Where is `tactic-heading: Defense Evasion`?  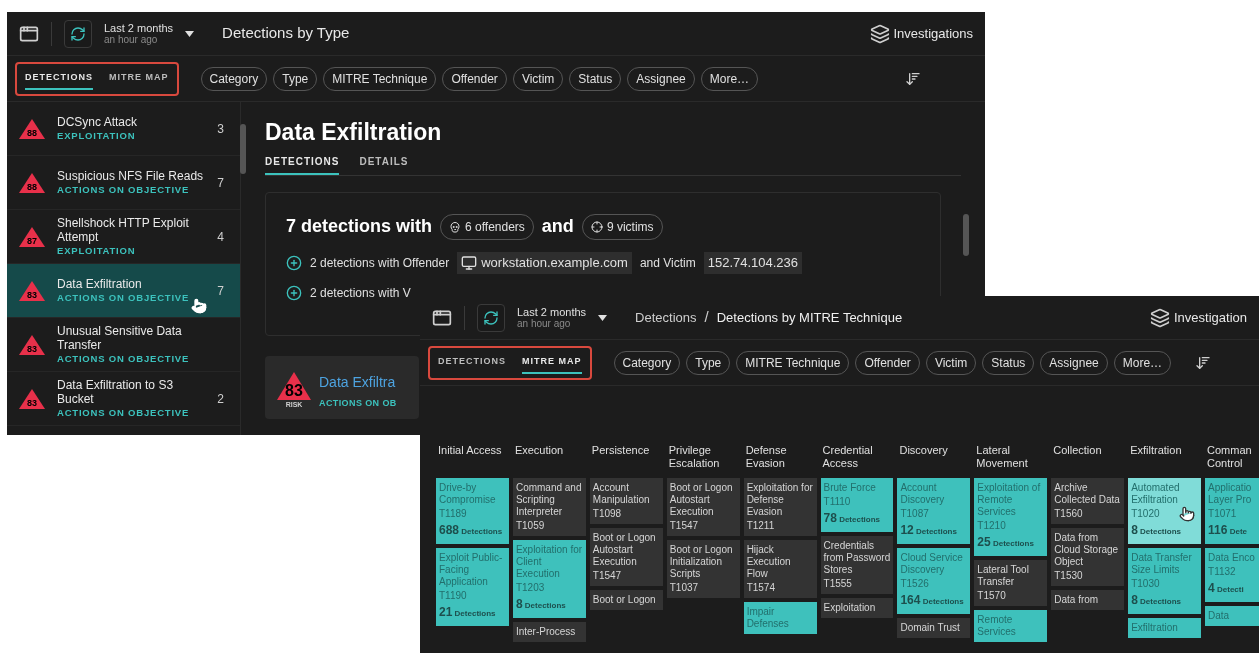 tactic-heading: Defense Evasion is located at coordinates (766, 457).